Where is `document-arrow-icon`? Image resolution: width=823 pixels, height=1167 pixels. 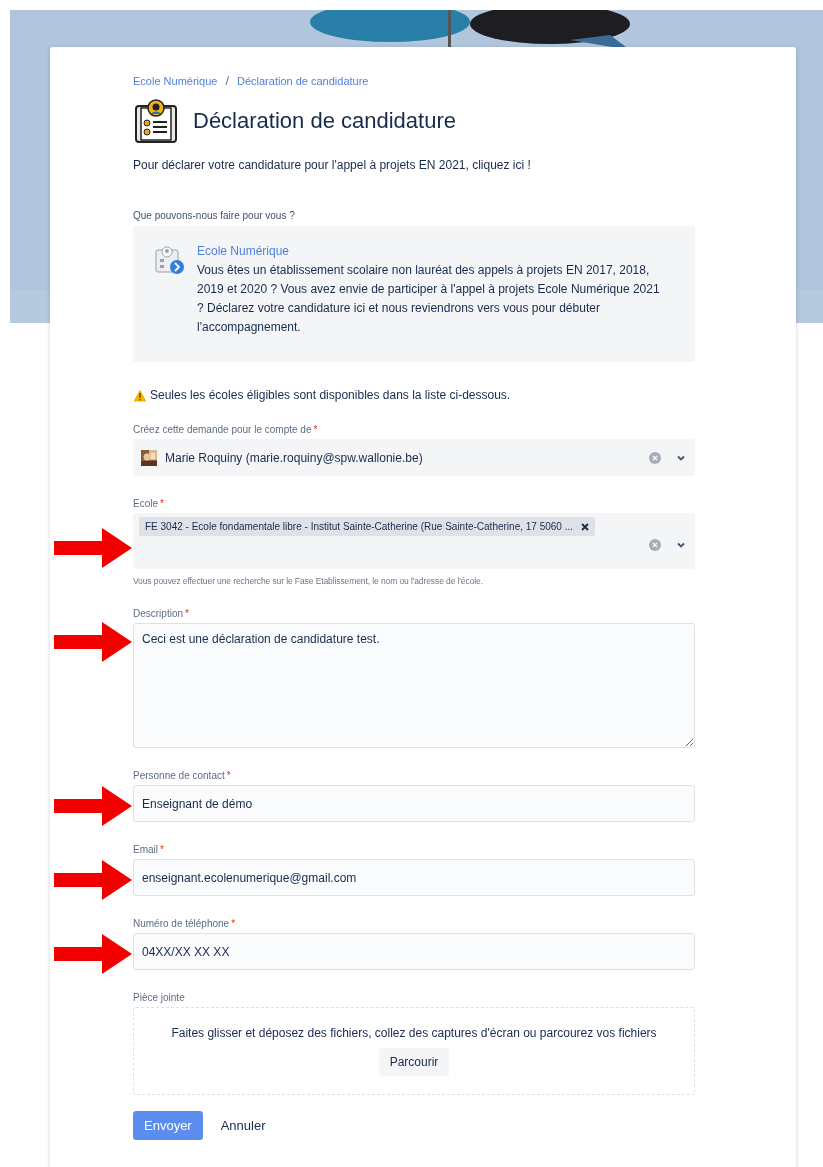
document-arrow-icon is located at coordinates (169, 260).